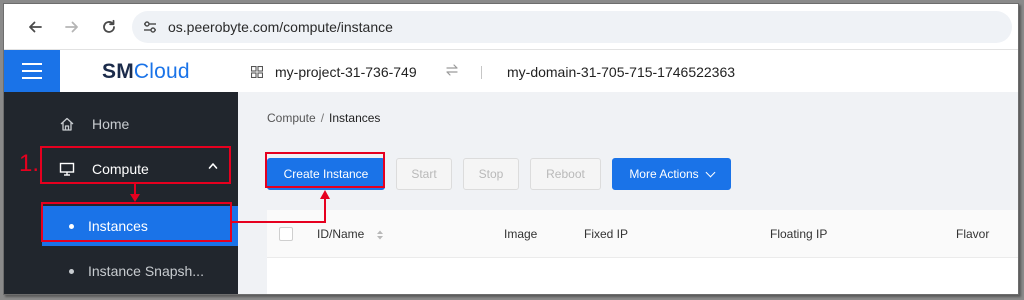 The height and width of the screenshot is (300, 1024). What do you see at coordinates (257, 72) in the screenshot?
I see `grid-icon` at bounding box center [257, 72].